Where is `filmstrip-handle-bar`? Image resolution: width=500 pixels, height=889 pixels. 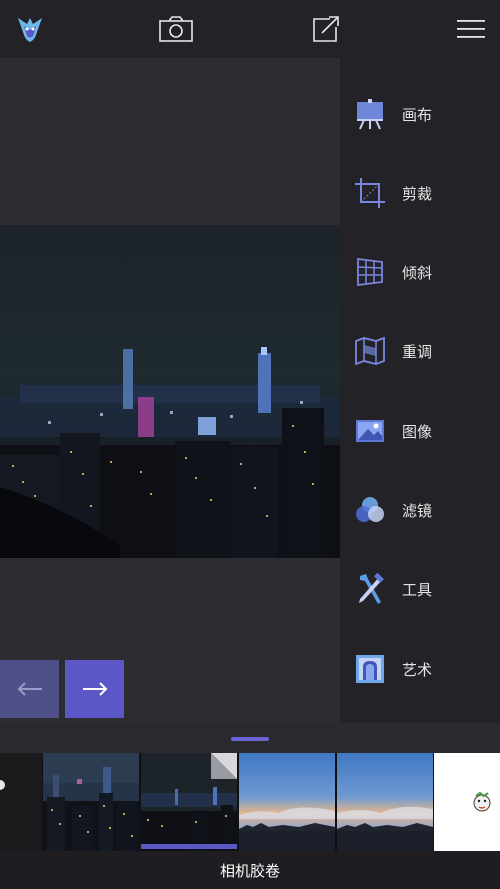 filmstrip-handle-bar is located at coordinates (250, 738).